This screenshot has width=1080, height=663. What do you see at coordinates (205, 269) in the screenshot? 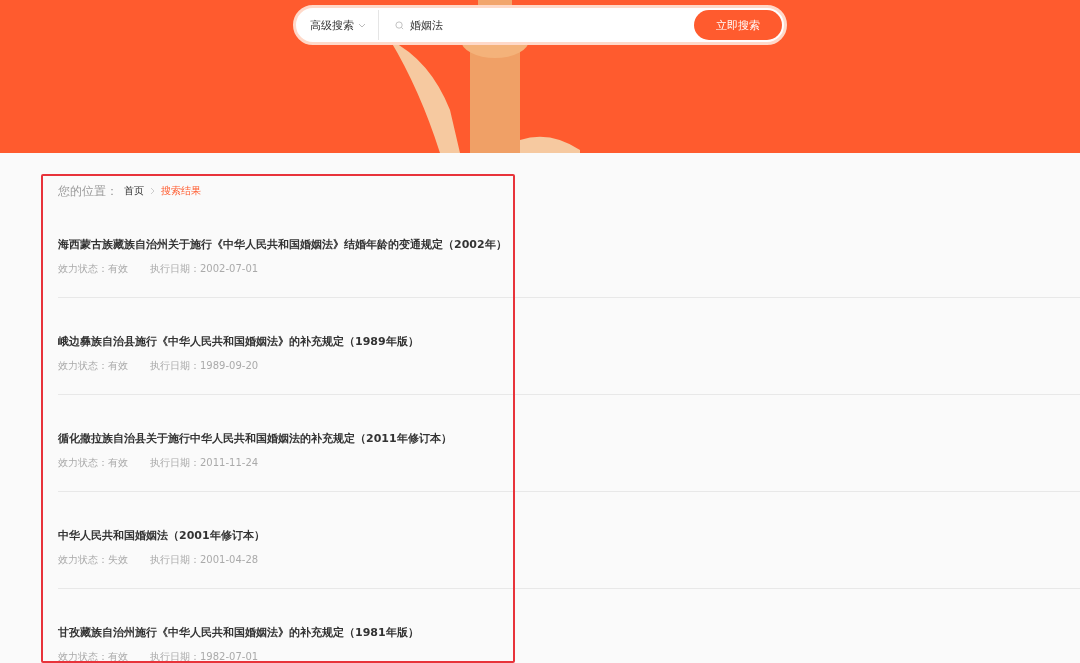
I see `effective-date: 执行日期：2002-07-01` at bounding box center [205, 269].